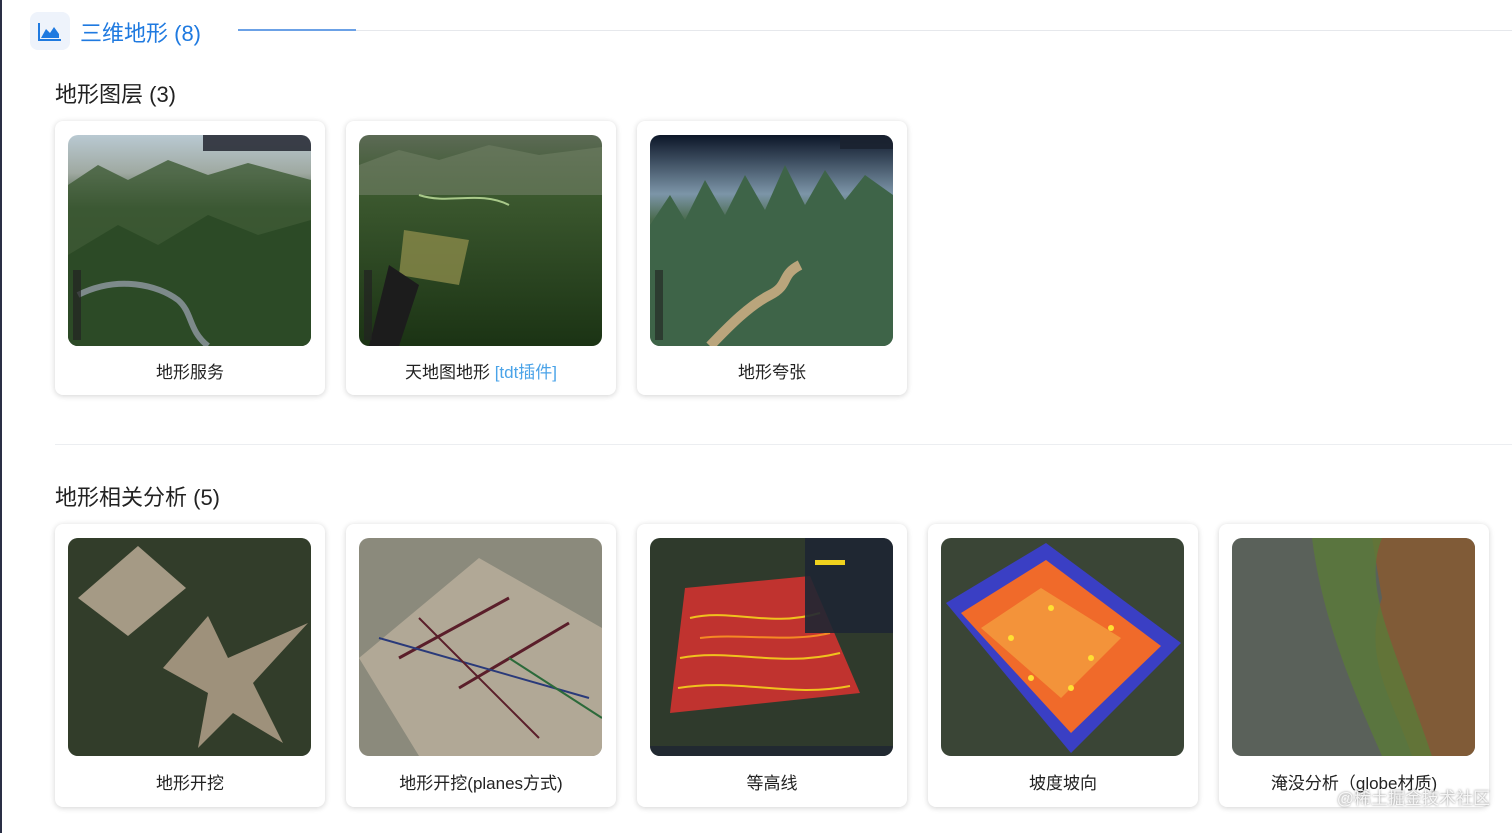  Describe the element at coordinates (50, 31) in the screenshot. I see `area-chart-icon` at that location.